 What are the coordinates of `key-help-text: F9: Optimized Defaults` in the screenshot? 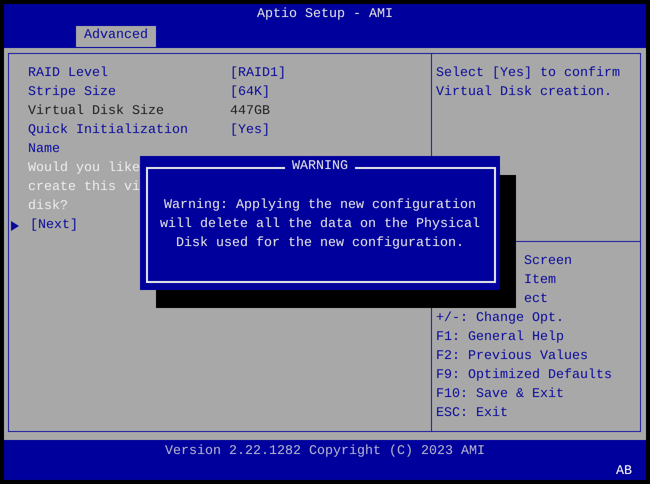 It's located at (524, 376).